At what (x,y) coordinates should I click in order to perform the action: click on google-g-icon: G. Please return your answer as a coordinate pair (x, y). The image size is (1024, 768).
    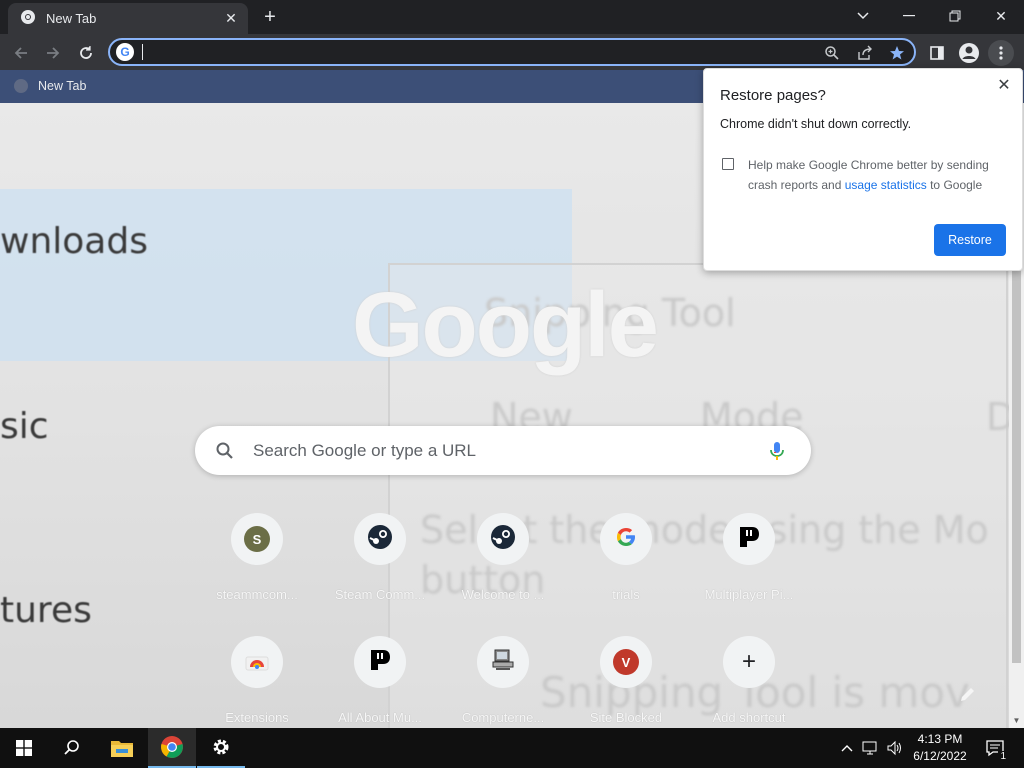
    Looking at the image, I should click on (125, 52).